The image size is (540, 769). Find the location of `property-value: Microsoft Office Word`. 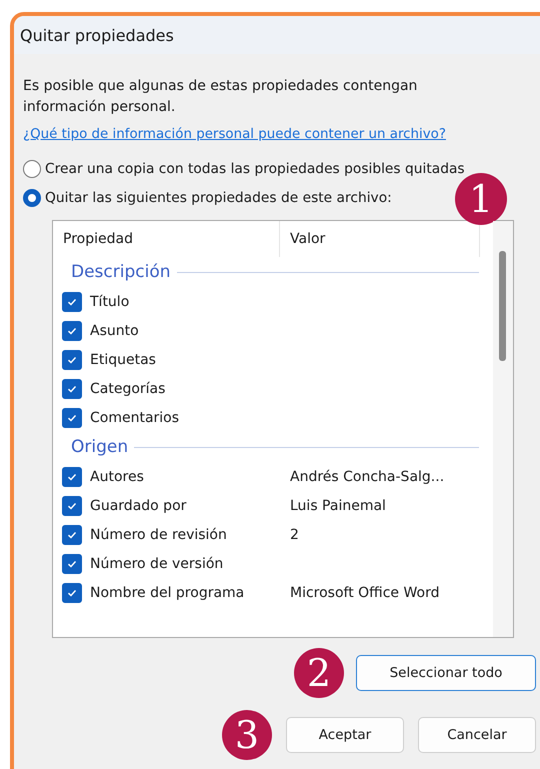

property-value: Microsoft Office Word is located at coordinates (365, 592).